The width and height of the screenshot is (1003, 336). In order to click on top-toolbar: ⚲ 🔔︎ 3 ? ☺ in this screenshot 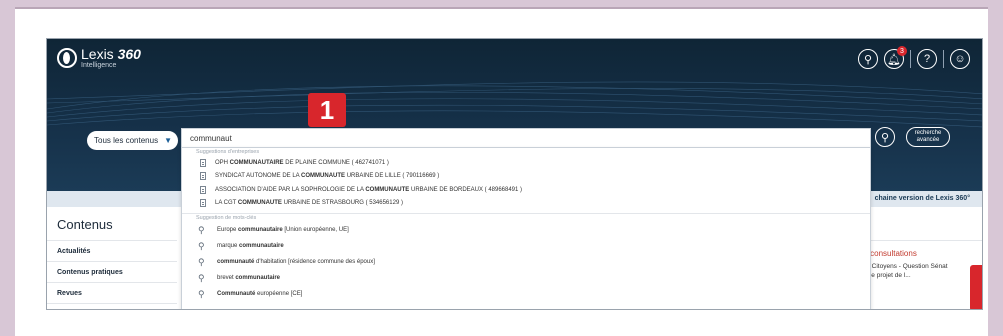, I will do `click(914, 57)`.